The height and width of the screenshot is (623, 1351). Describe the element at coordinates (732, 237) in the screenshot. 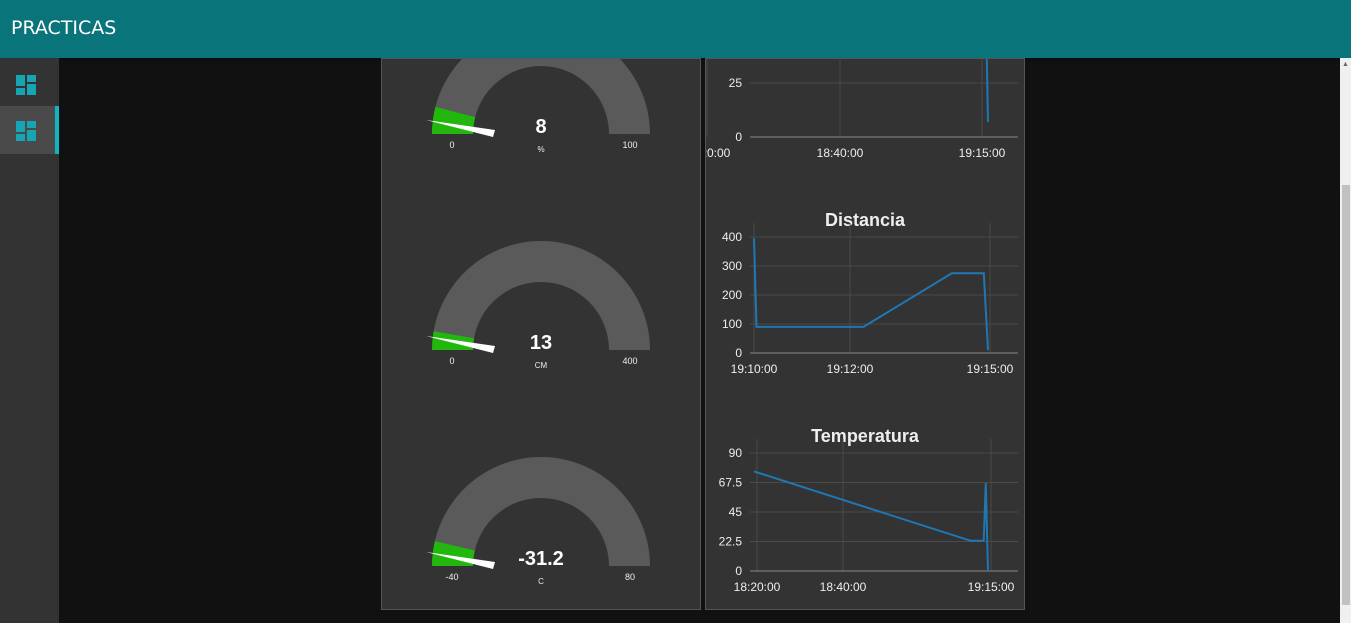

I see `chart-y-tick-label: 400` at that location.